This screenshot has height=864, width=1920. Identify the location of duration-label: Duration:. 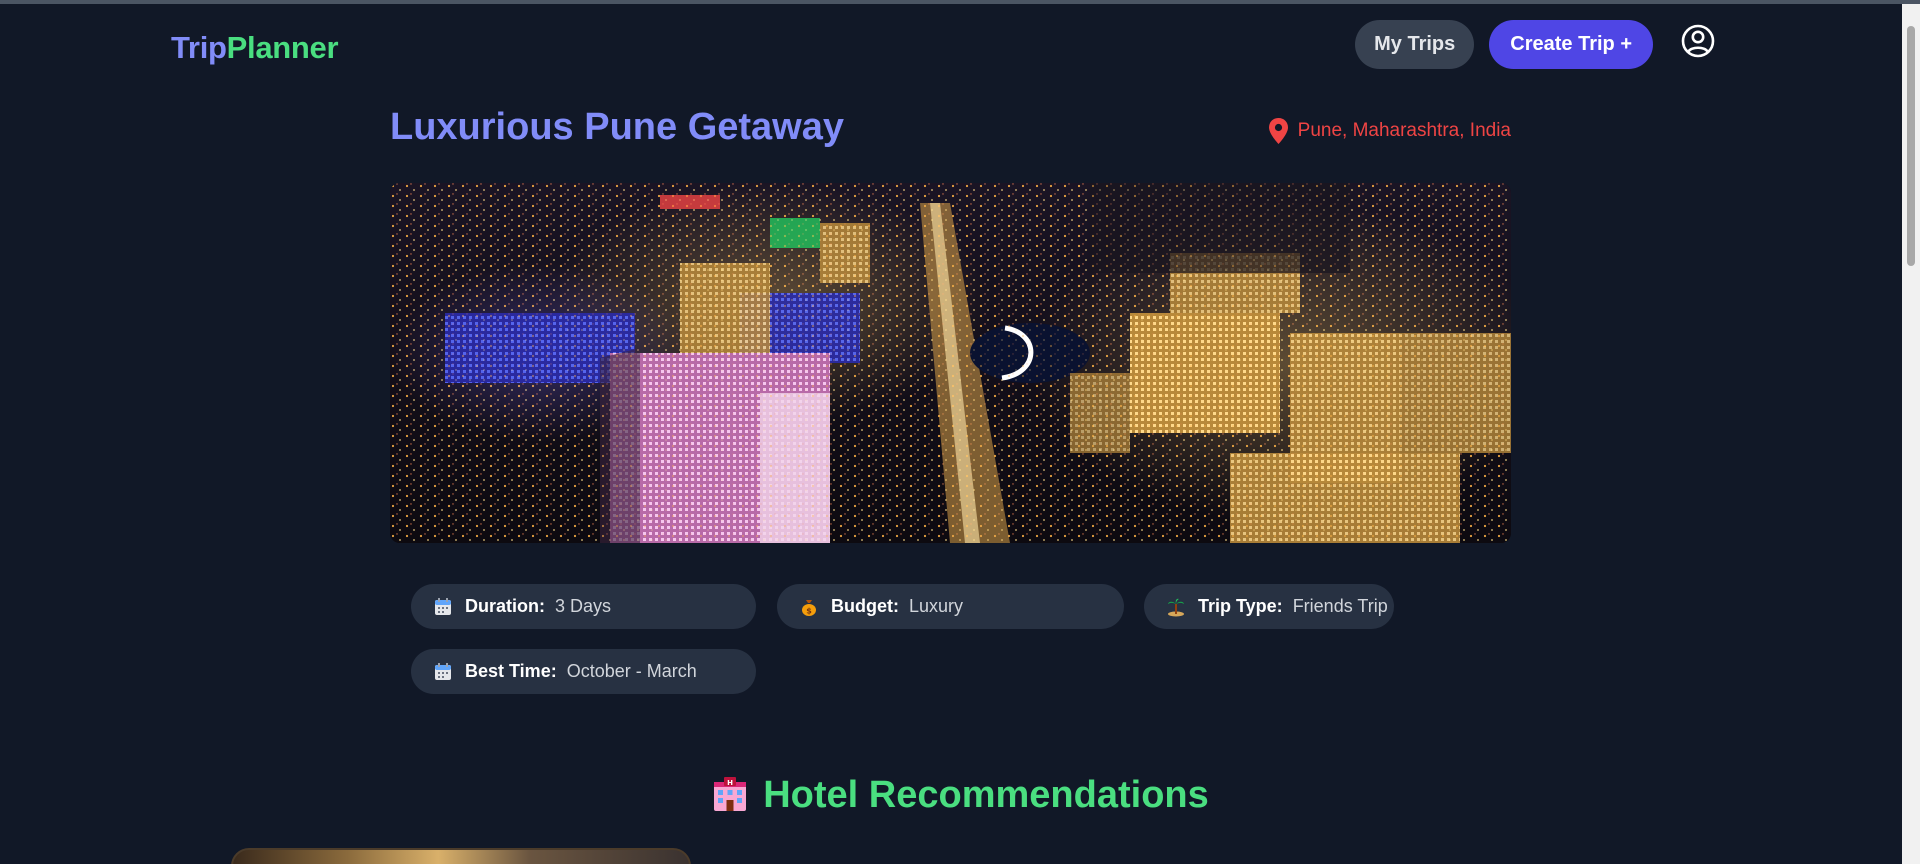
(505, 606).